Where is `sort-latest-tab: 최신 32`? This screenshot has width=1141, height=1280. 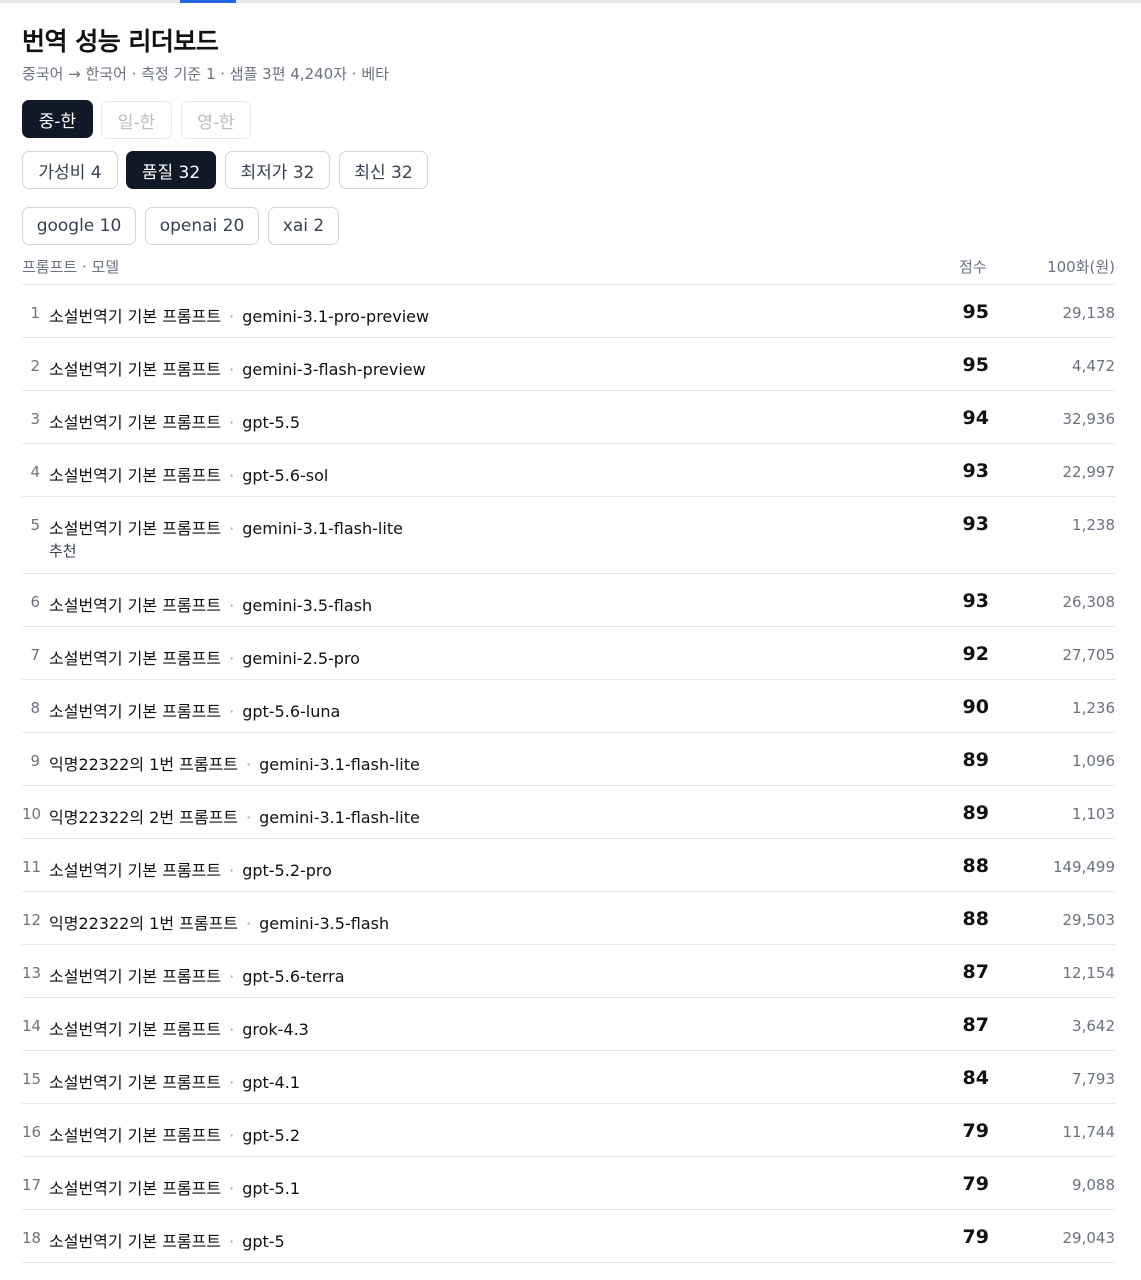 sort-latest-tab: 최신 32 is located at coordinates (383, 170).